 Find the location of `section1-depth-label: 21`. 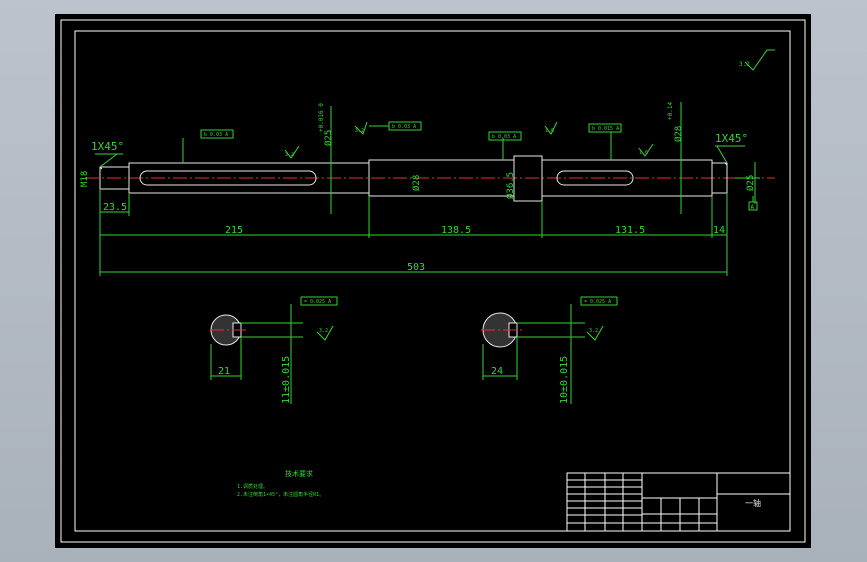

section1-depth-label: 21 is located at coordinates (224, 371).